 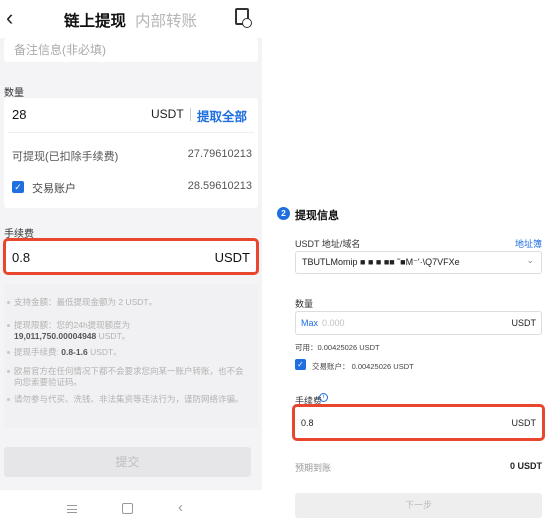 What do you see at coordinates (418, 323) in the screenshot?
I see `amount-input: Max 0.000 USDT` at bounding box center [418, 323].